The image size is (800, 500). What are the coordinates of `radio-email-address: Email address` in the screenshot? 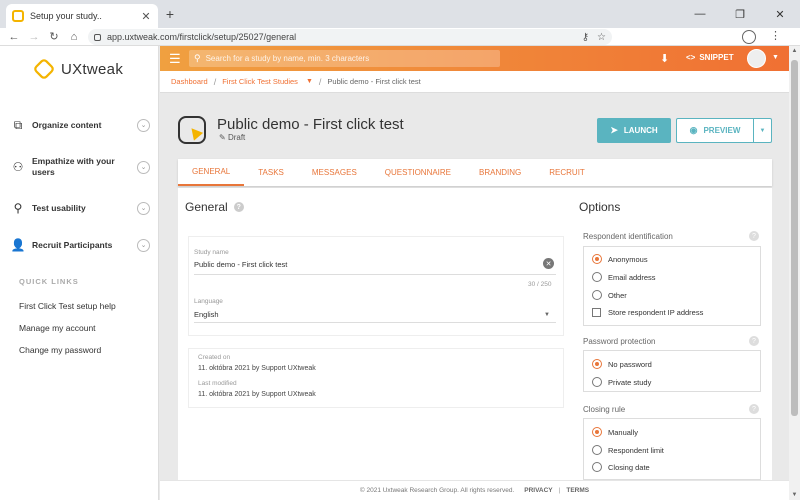 It's located at (624, 277).